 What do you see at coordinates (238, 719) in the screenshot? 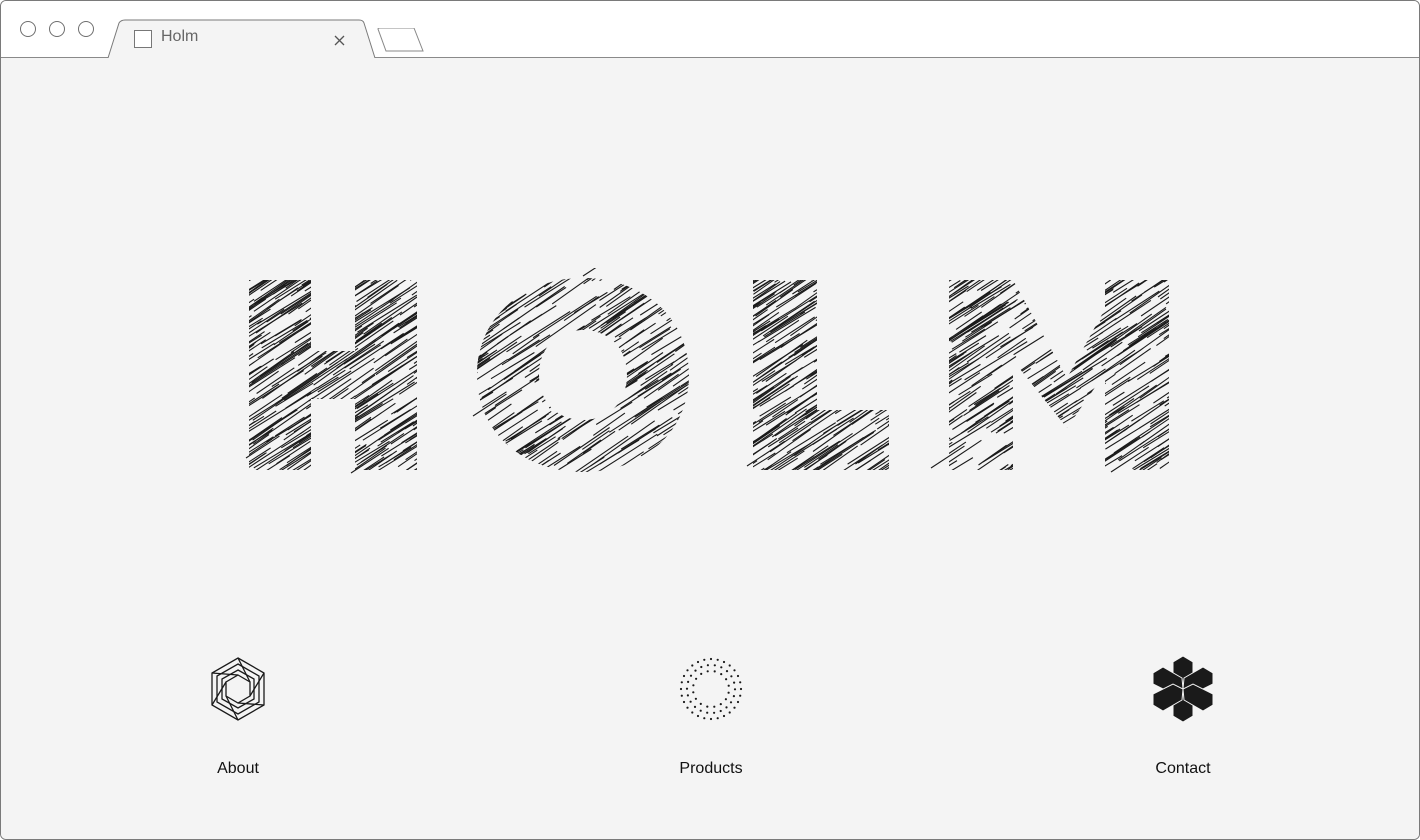
I see `nav-item-about: About` at bounding box center [238, 719].